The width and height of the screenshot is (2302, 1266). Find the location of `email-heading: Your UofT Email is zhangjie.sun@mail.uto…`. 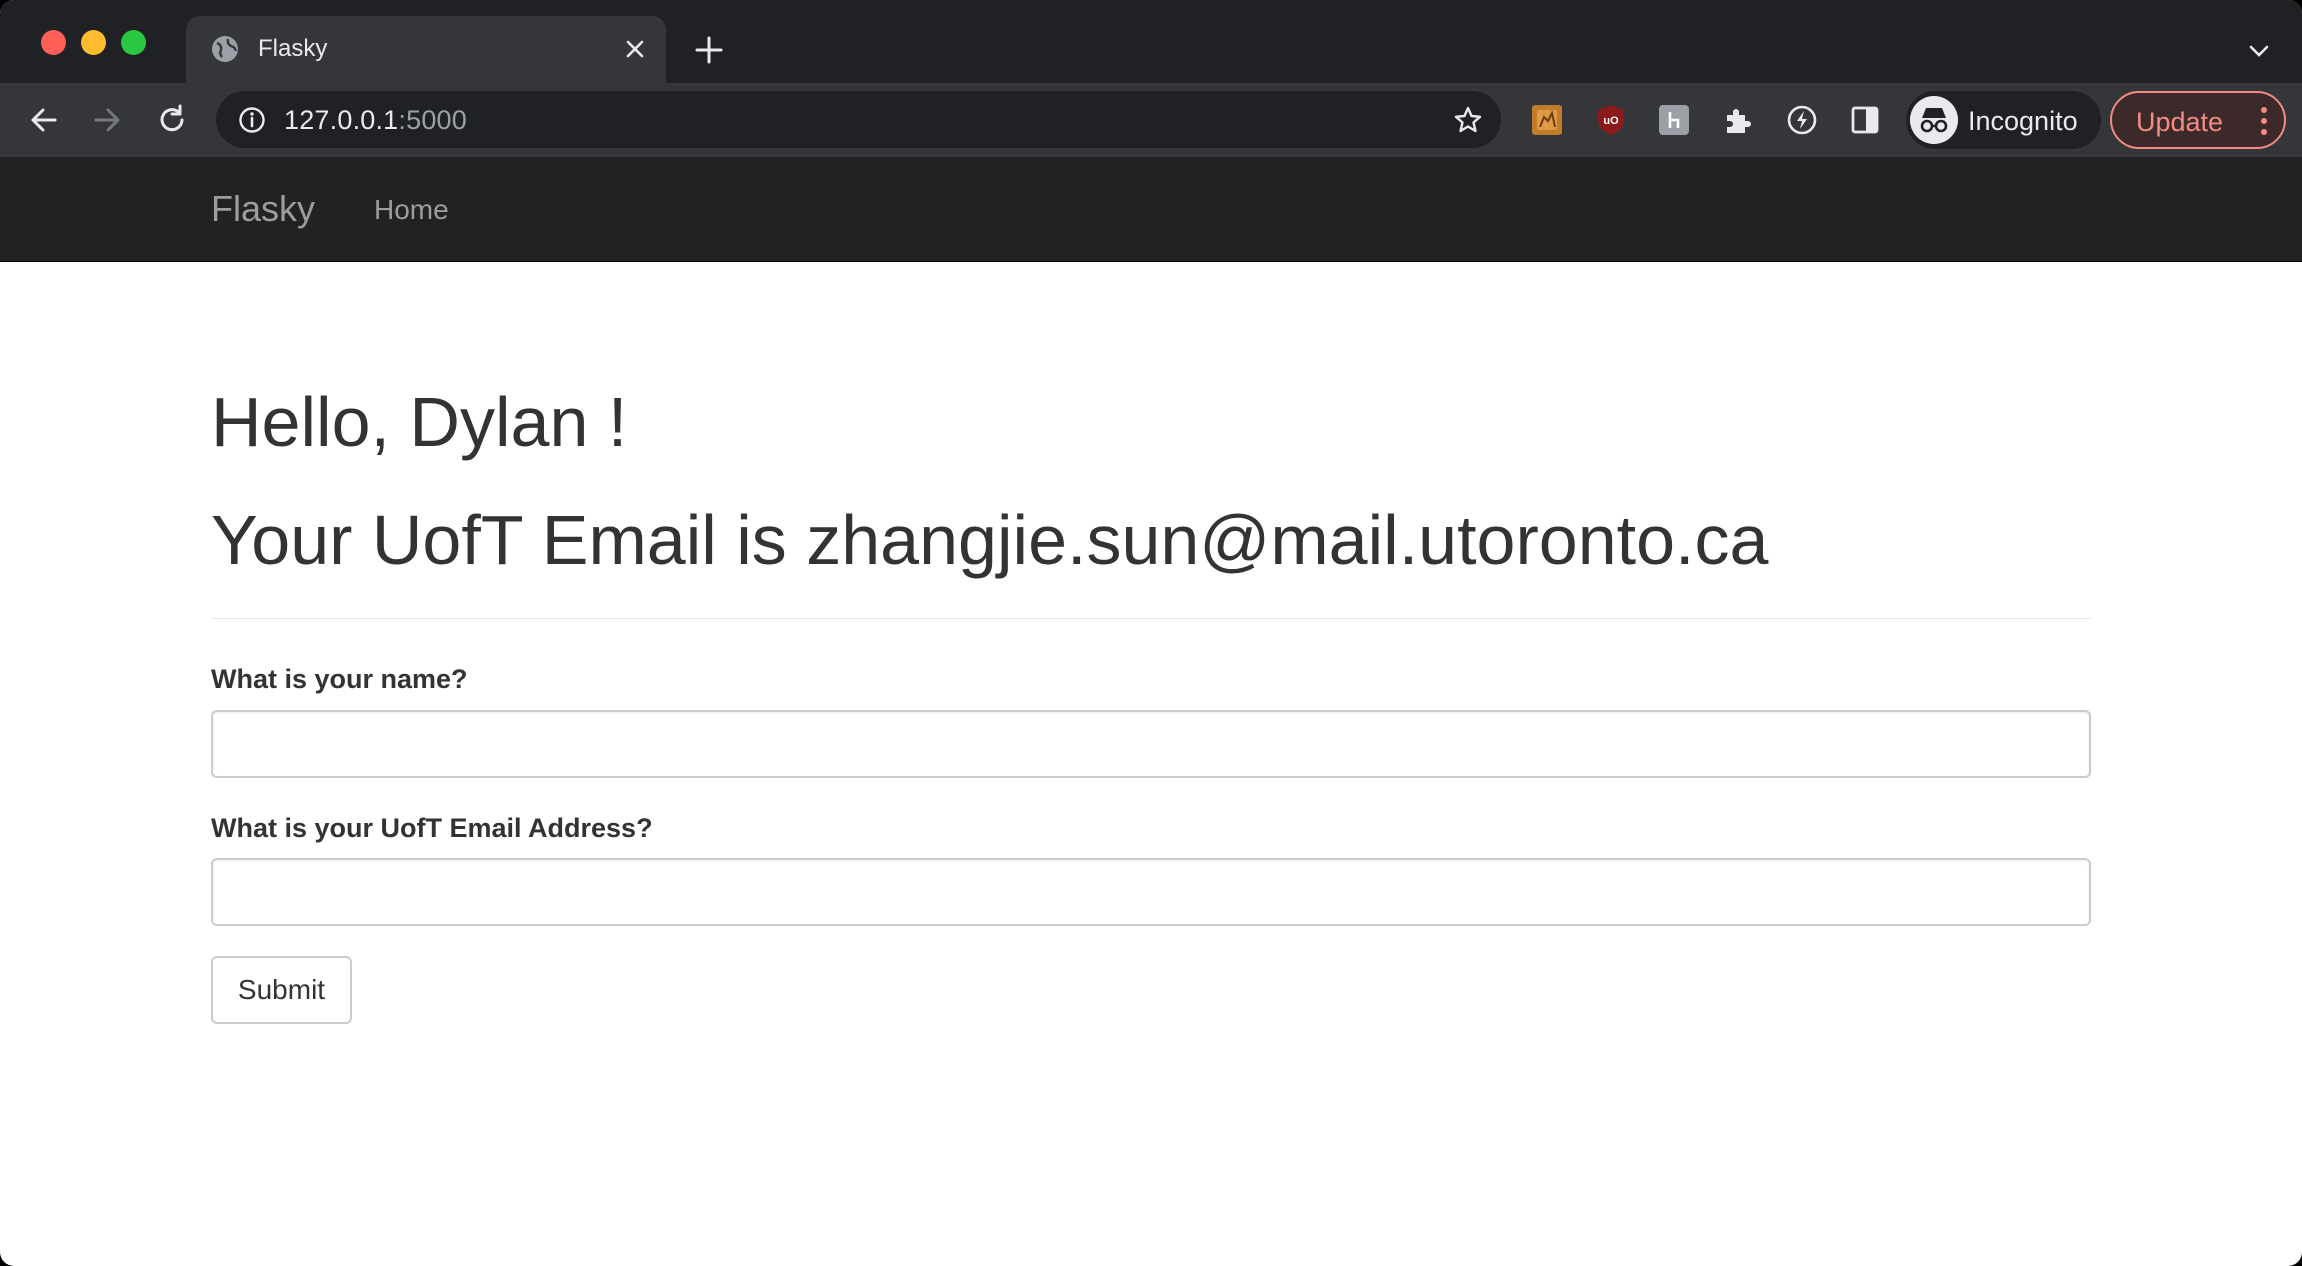

email-heading: Your UofT Email is zhangjie.sun@mail.uto… is located at coordinates (990, 540).